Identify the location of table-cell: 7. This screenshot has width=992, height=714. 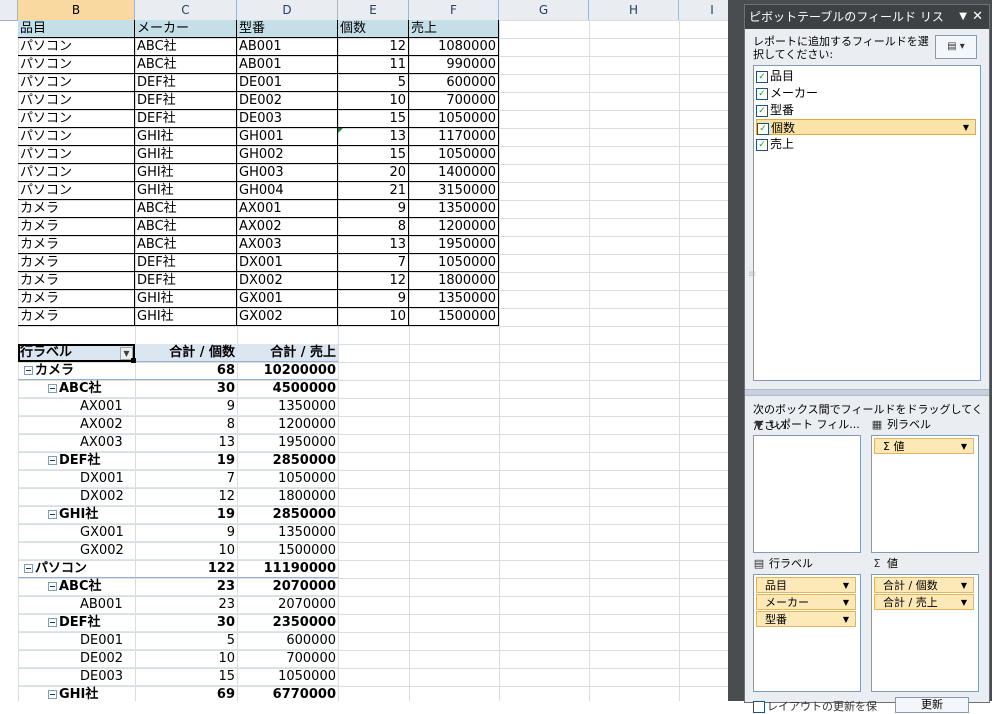
(373, 263).